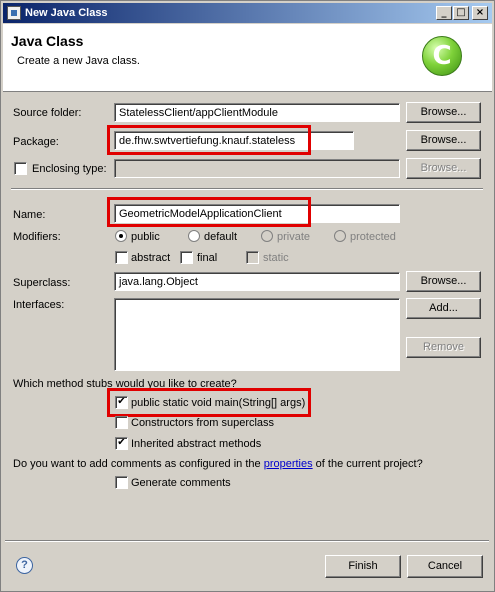  What do you see at coordinates (340, 236) in the screenshot?
I see `protected-radio` at bounding box center [340, 236].